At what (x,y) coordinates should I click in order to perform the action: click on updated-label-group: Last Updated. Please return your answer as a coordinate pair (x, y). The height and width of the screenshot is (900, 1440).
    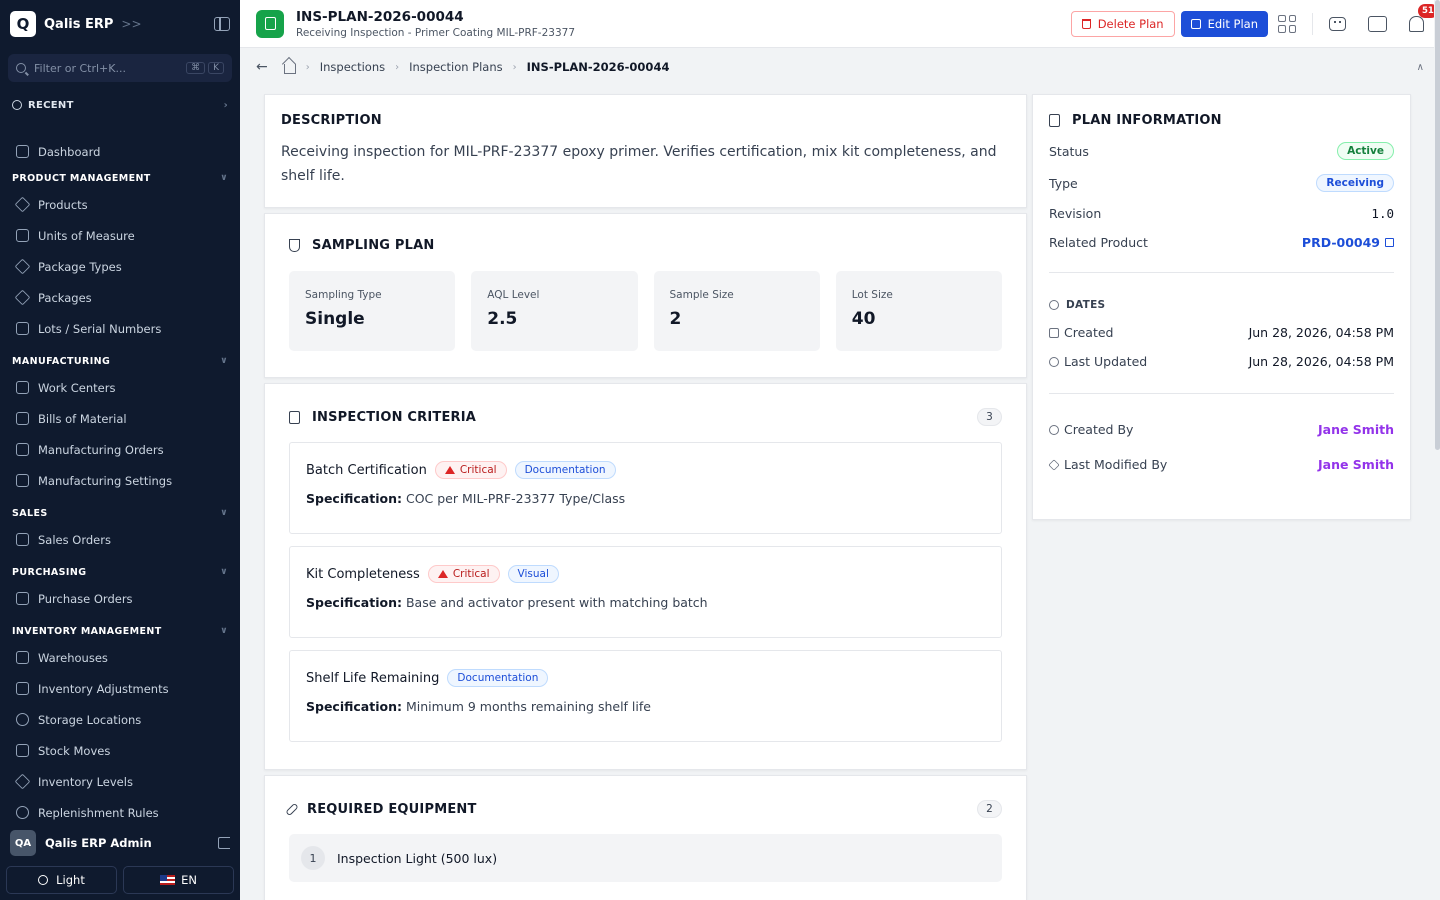
    Looking at the image, I should click on (1098, 361).